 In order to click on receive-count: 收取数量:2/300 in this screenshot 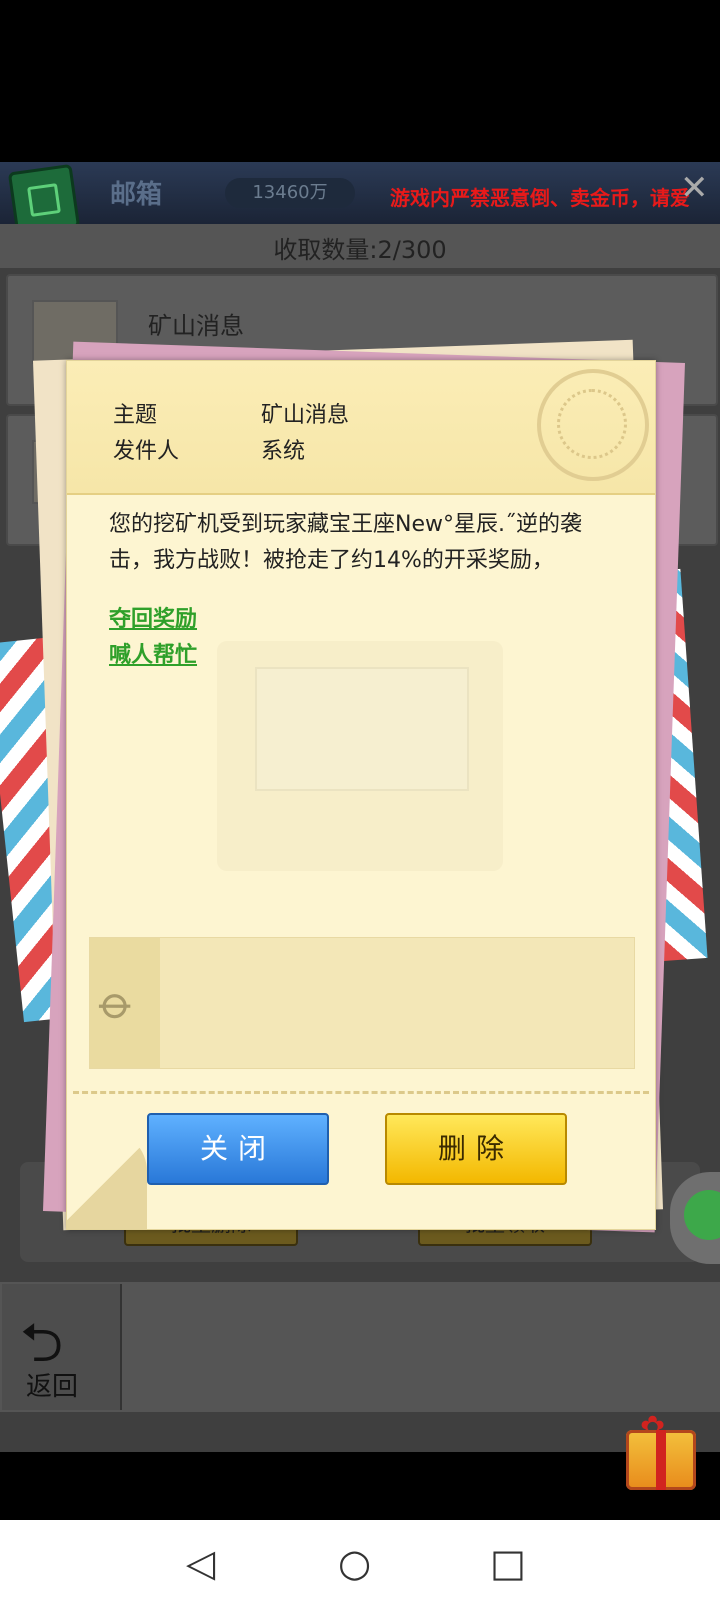, I will do `click(360, 250)`.